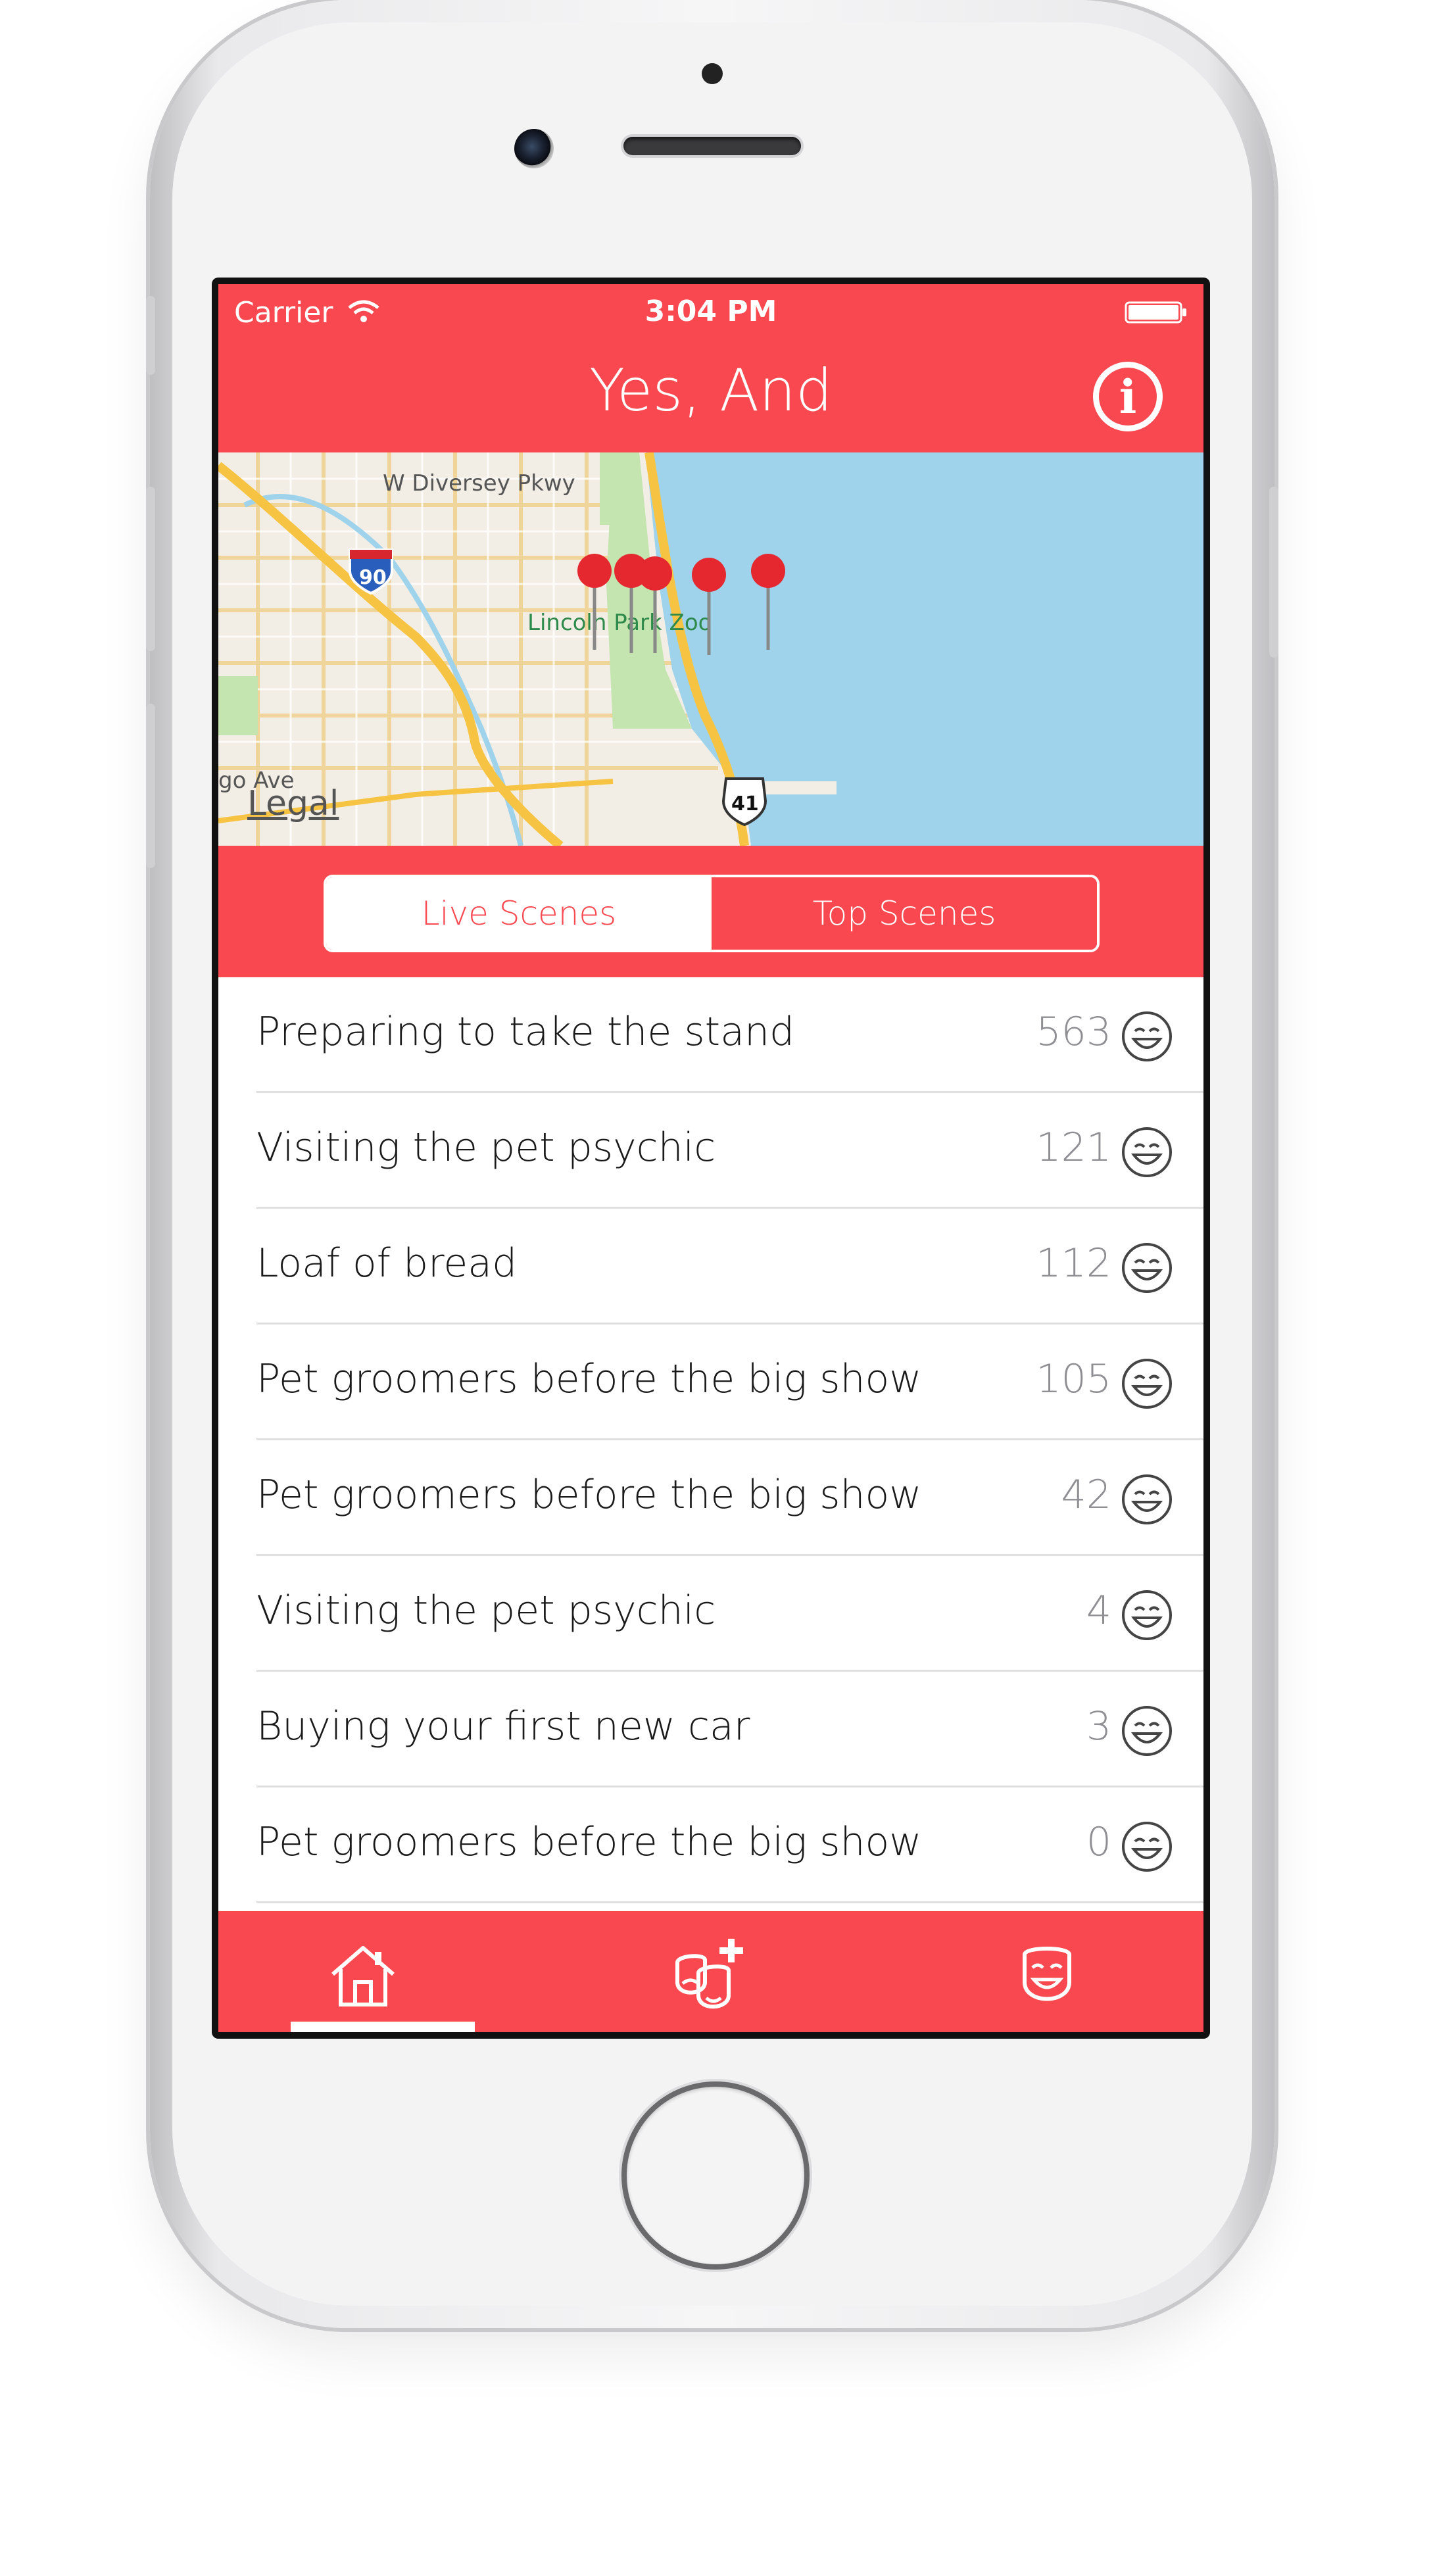 The height and width of the screenshot is (2553, 1456). Describe the element at coordinates (1086, 1495) in the screenshot. I see `laugh-count: 42` at that location.